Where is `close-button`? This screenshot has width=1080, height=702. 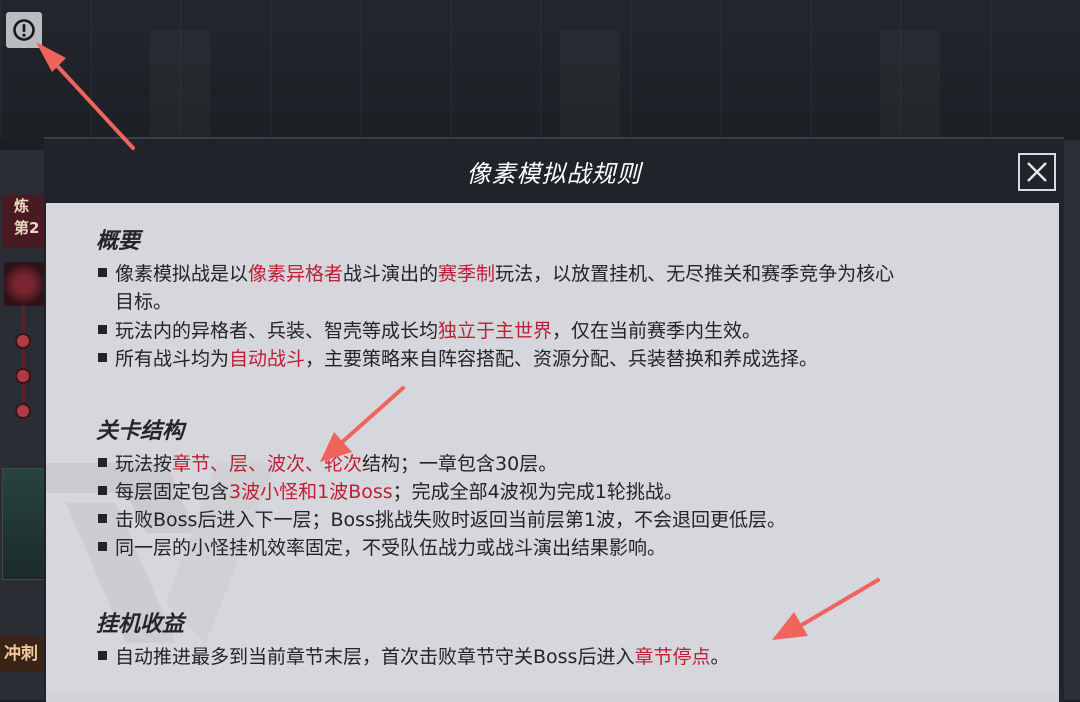
close-button is located at coordinates (1037, 172).